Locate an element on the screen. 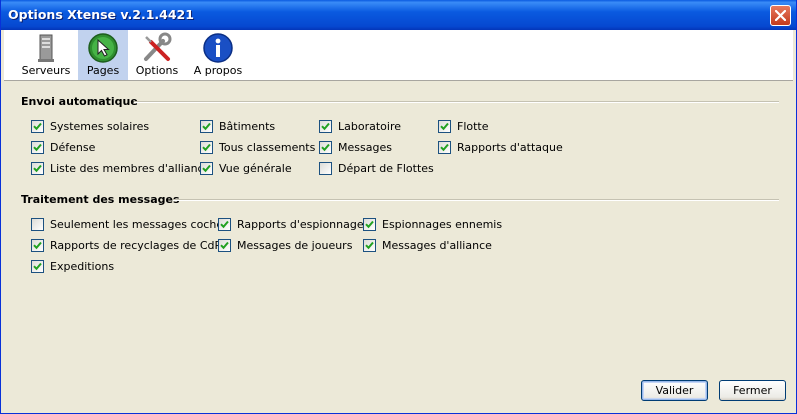  info-icon is located at coordinates (218, 48).